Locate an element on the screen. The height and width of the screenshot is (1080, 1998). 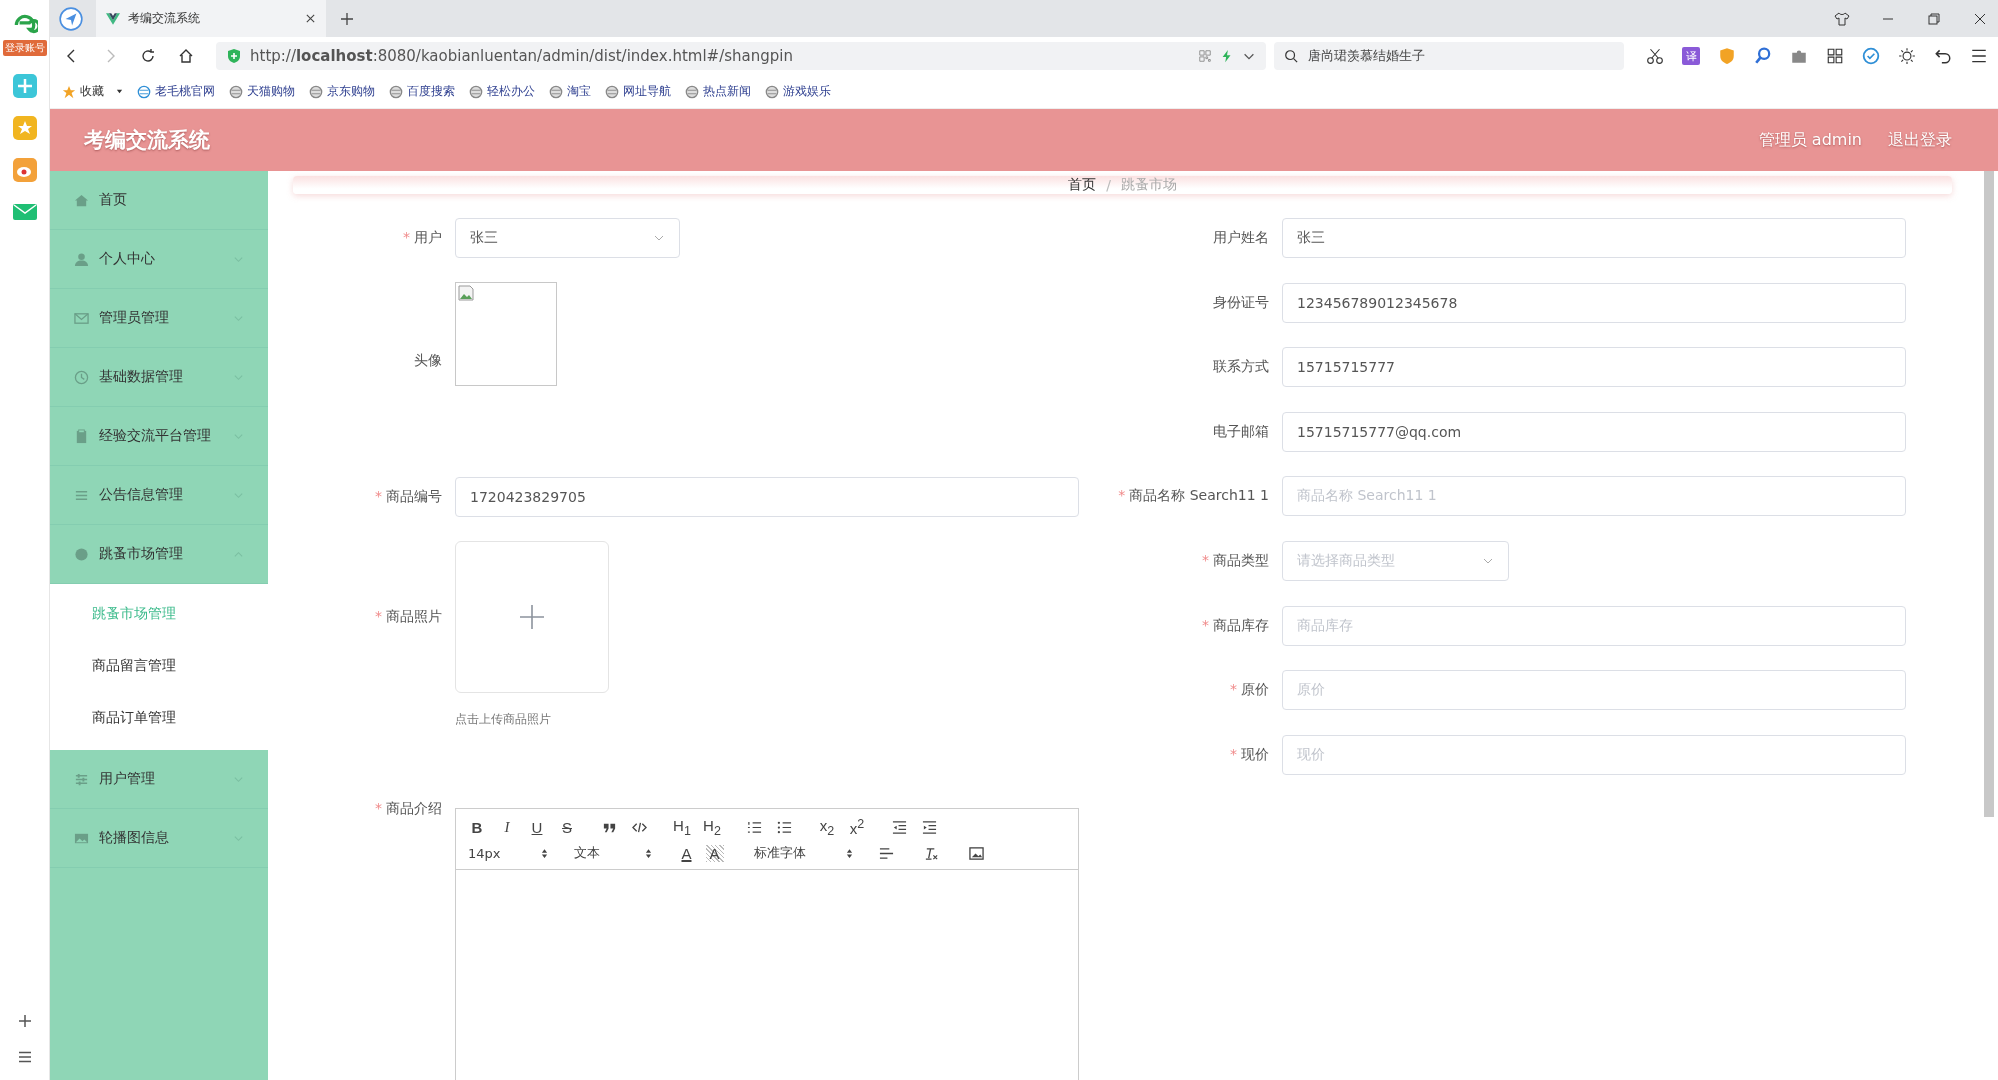
browser-search-field: 唐尚珺羡慕结婚生子 is located at coordinates (1449, 56).